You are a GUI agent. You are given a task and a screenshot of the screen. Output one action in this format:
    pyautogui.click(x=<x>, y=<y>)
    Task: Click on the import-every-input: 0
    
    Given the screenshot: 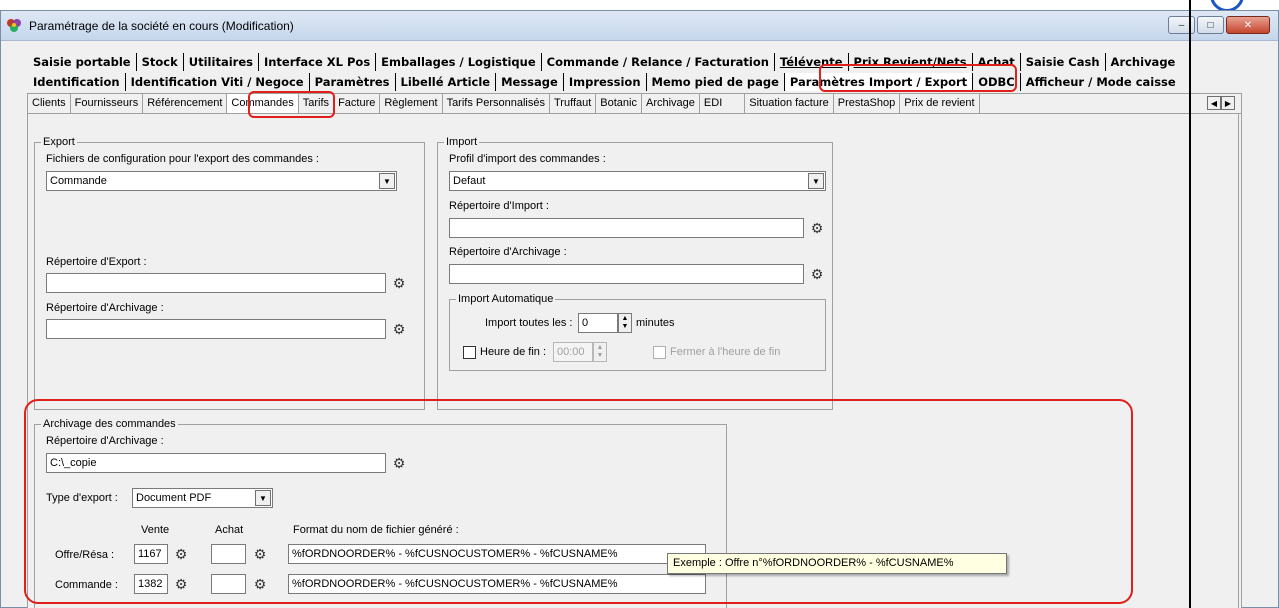 What is the action you would take?
    pyautogui.click(x=598, y=323)
    